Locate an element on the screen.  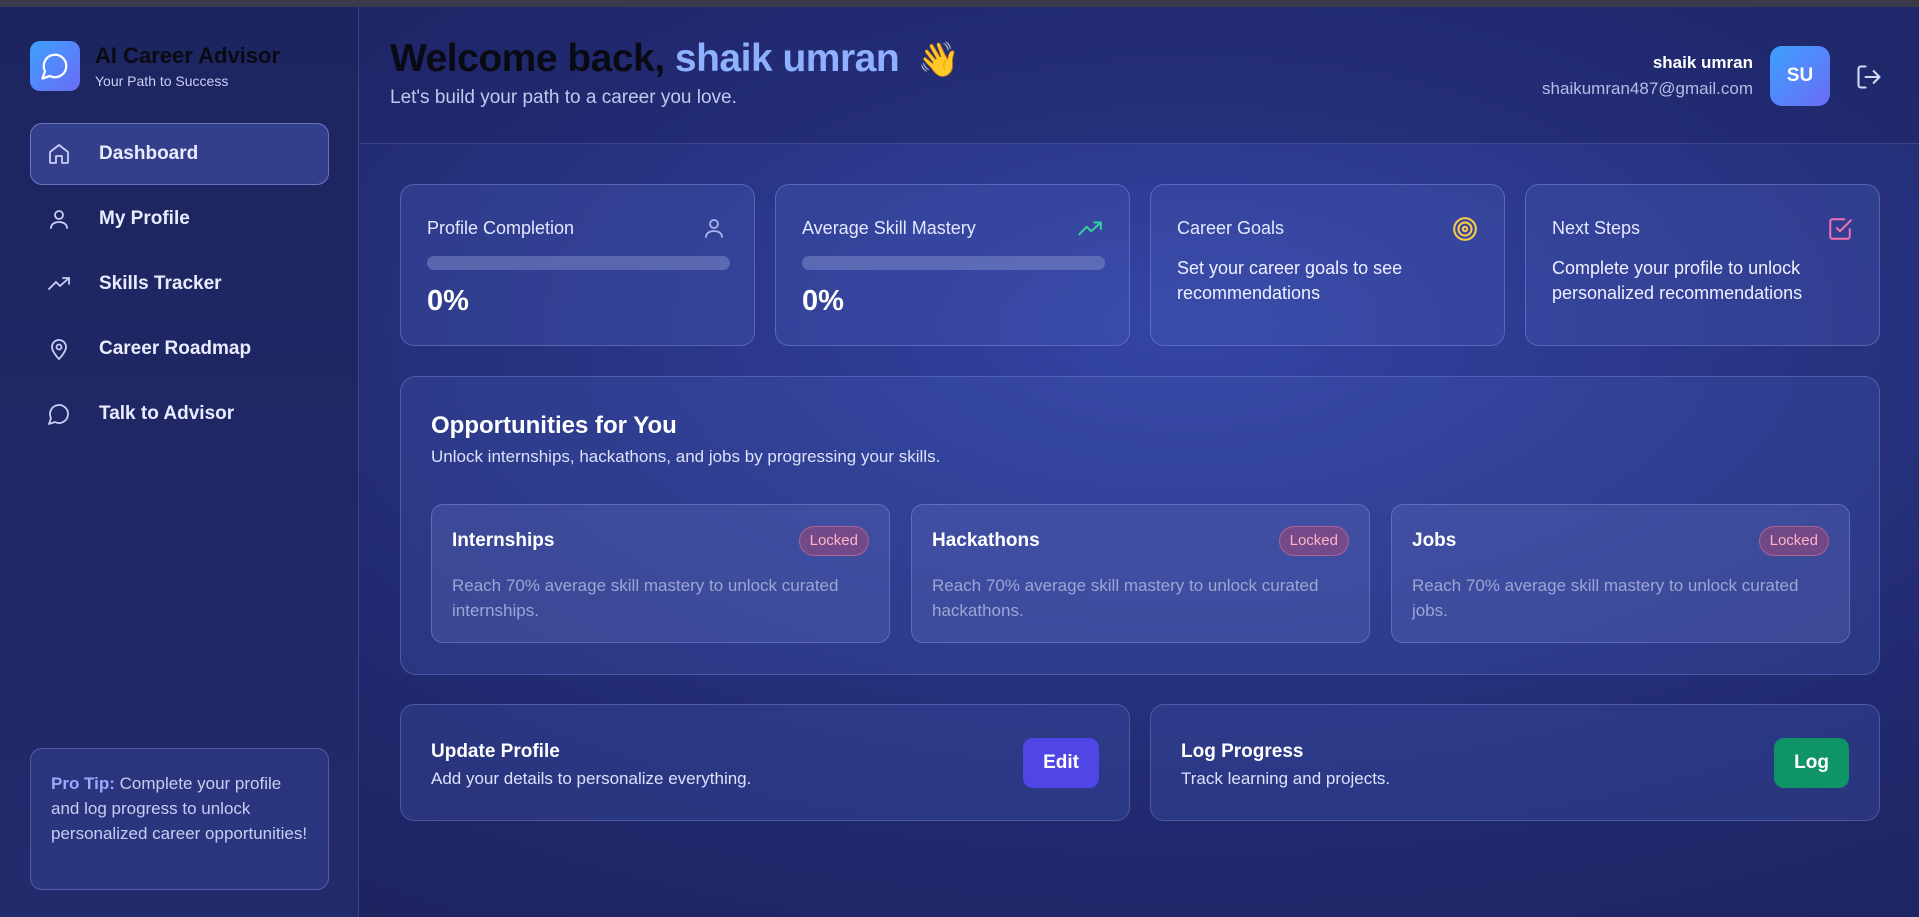
log-button: Log is located at coordinates (1811, 763).